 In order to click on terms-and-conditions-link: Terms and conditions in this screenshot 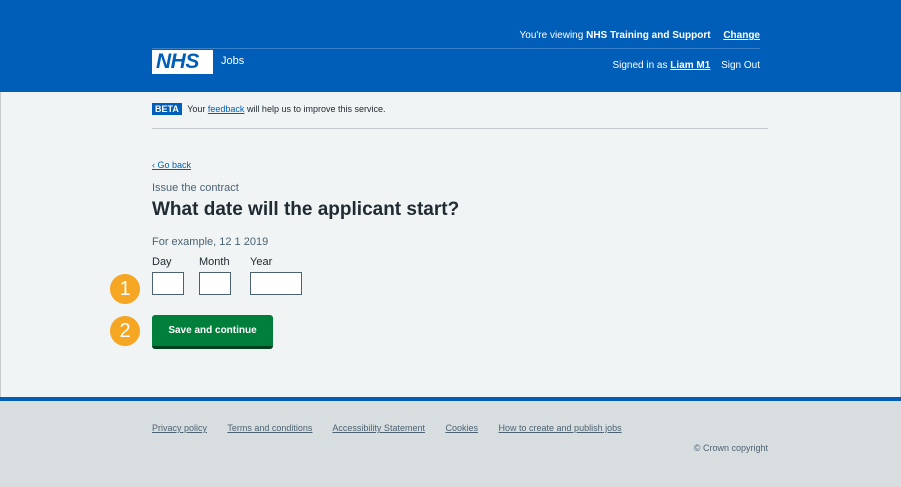, I will do `click(269, 428)`.